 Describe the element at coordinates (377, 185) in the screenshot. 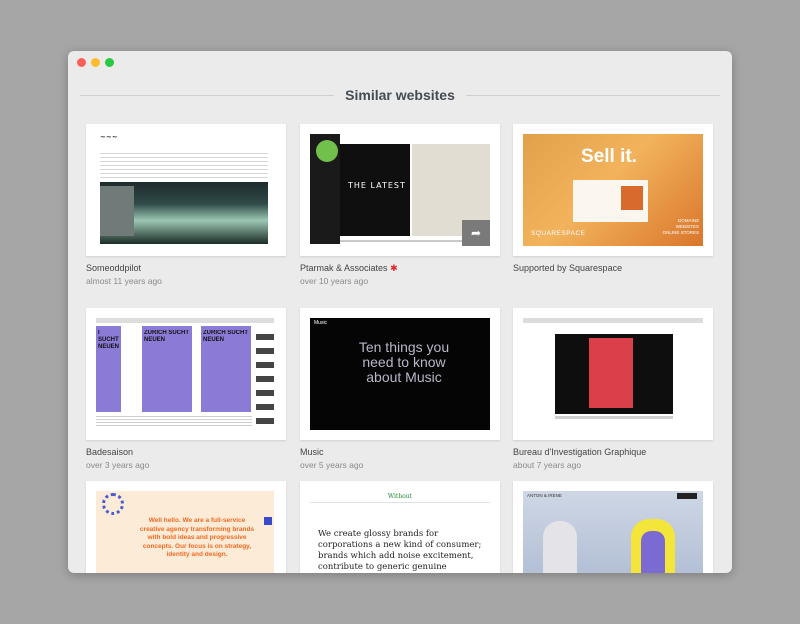

I see `latest-heading: THE LATEST` at that location.